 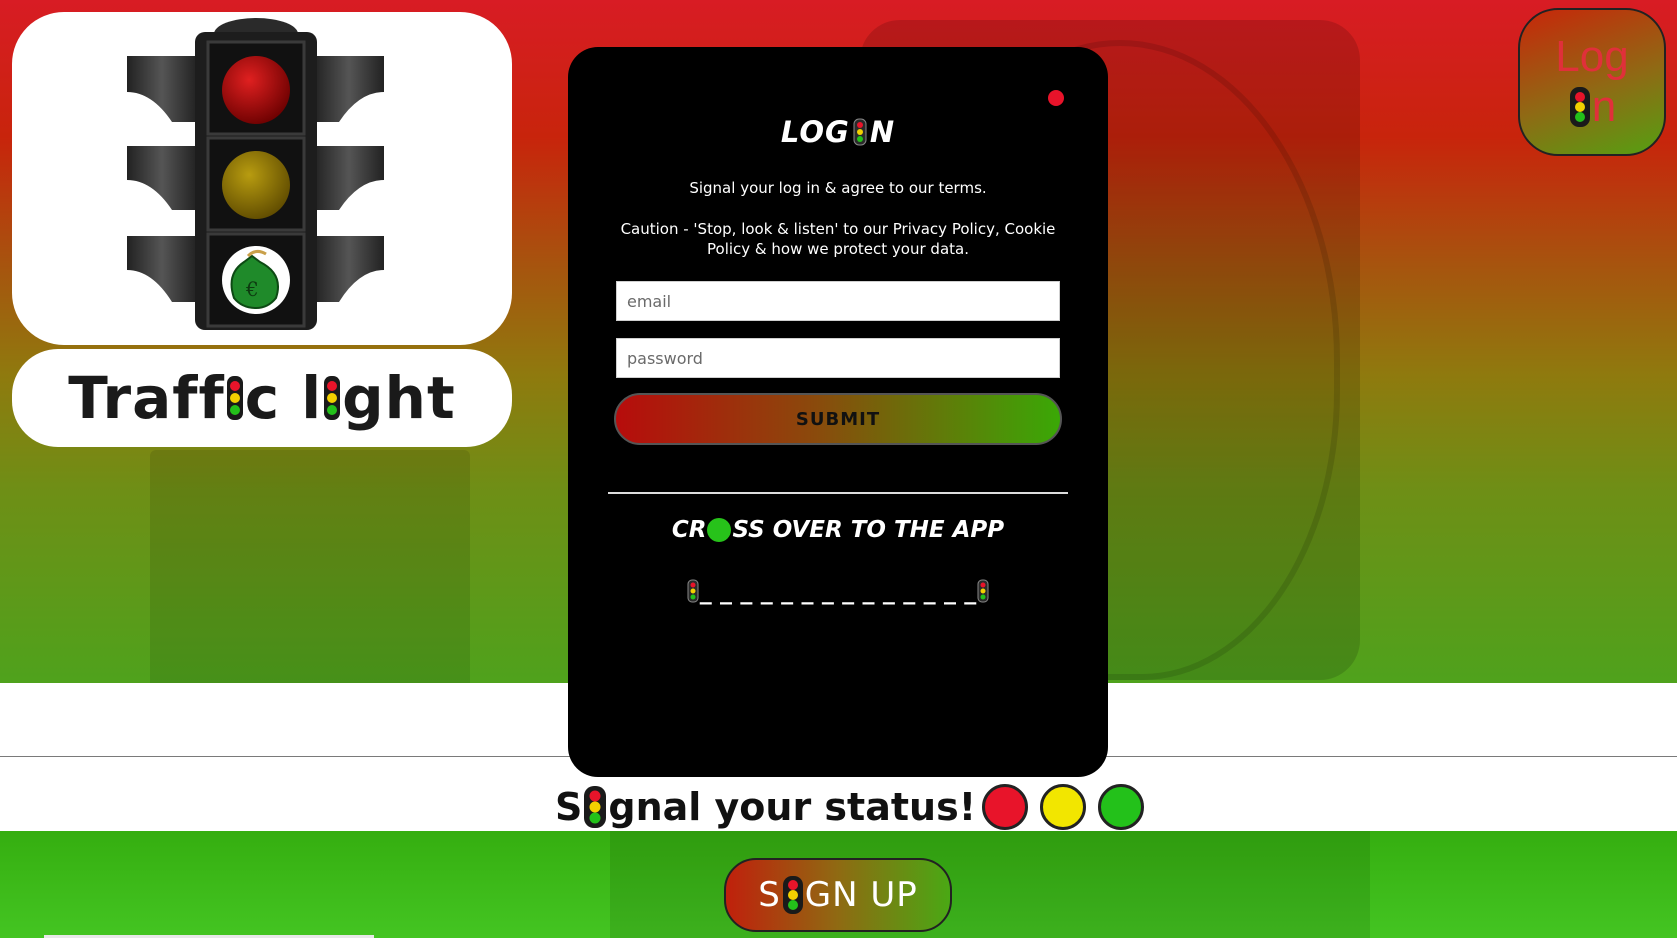 I want to click on modal-title: LOG N, so click(x=838, y=132).